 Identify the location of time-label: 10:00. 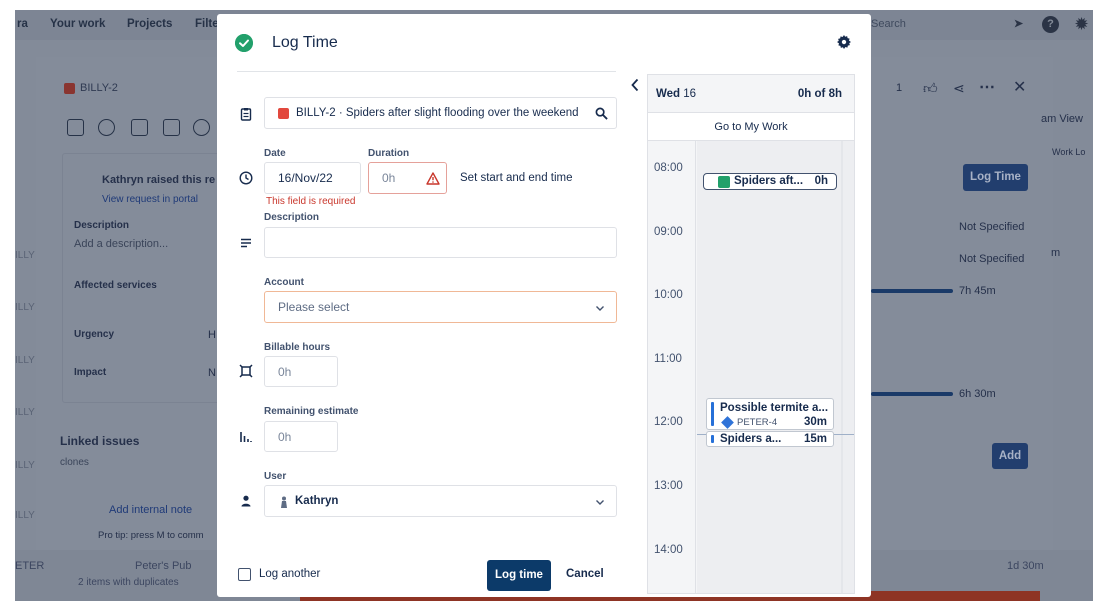
(668, 295).